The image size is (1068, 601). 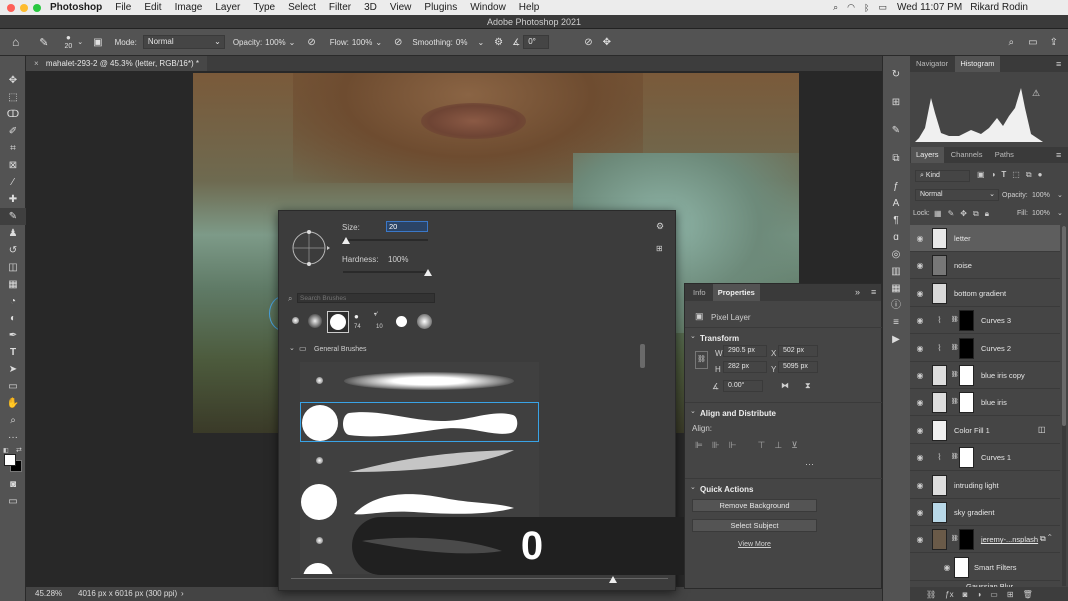 I want to click on tab-properties: Properties, so click(x=736, y=292).